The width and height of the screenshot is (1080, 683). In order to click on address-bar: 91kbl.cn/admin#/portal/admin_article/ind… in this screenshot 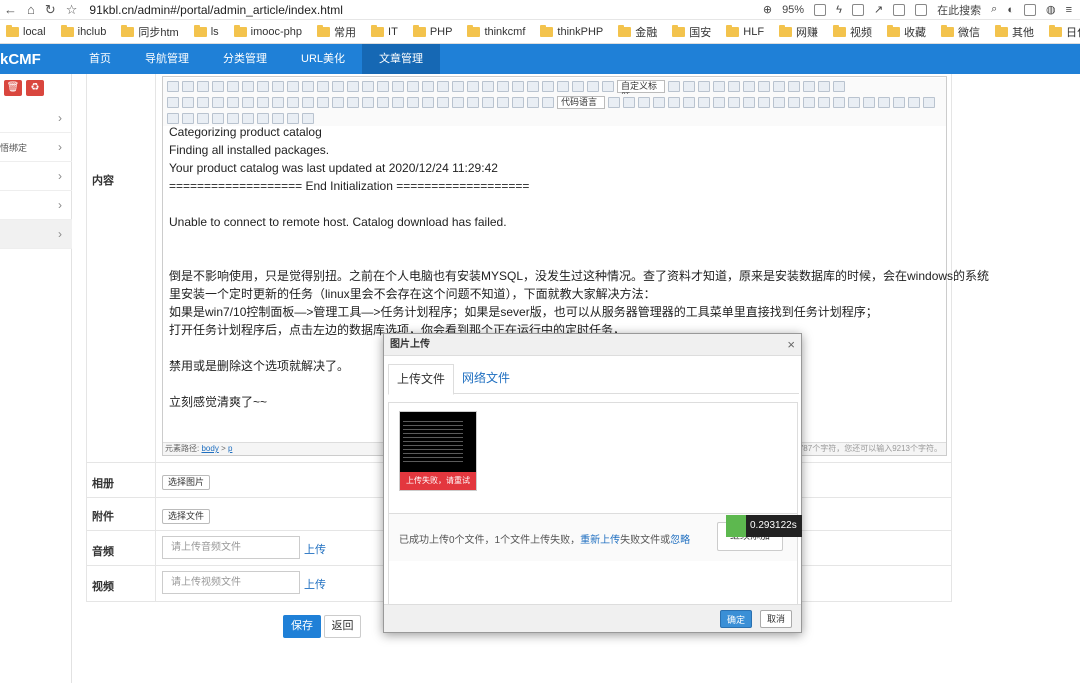, I will do `click(215, 10)`.